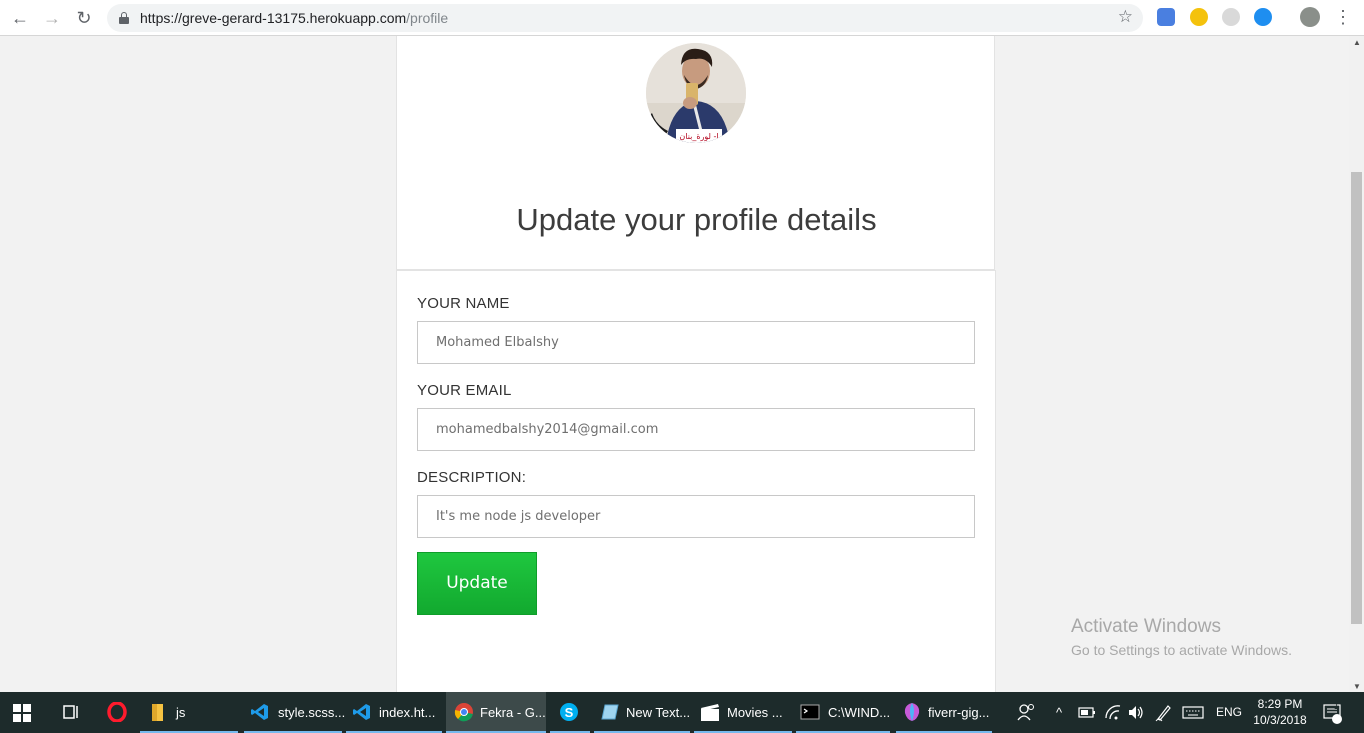 The height and width of the screenshot is (733, 1364). Describe the element at coordinates (1310, 17) in the screenshot. I see `profile-avatar-icon` at that location.